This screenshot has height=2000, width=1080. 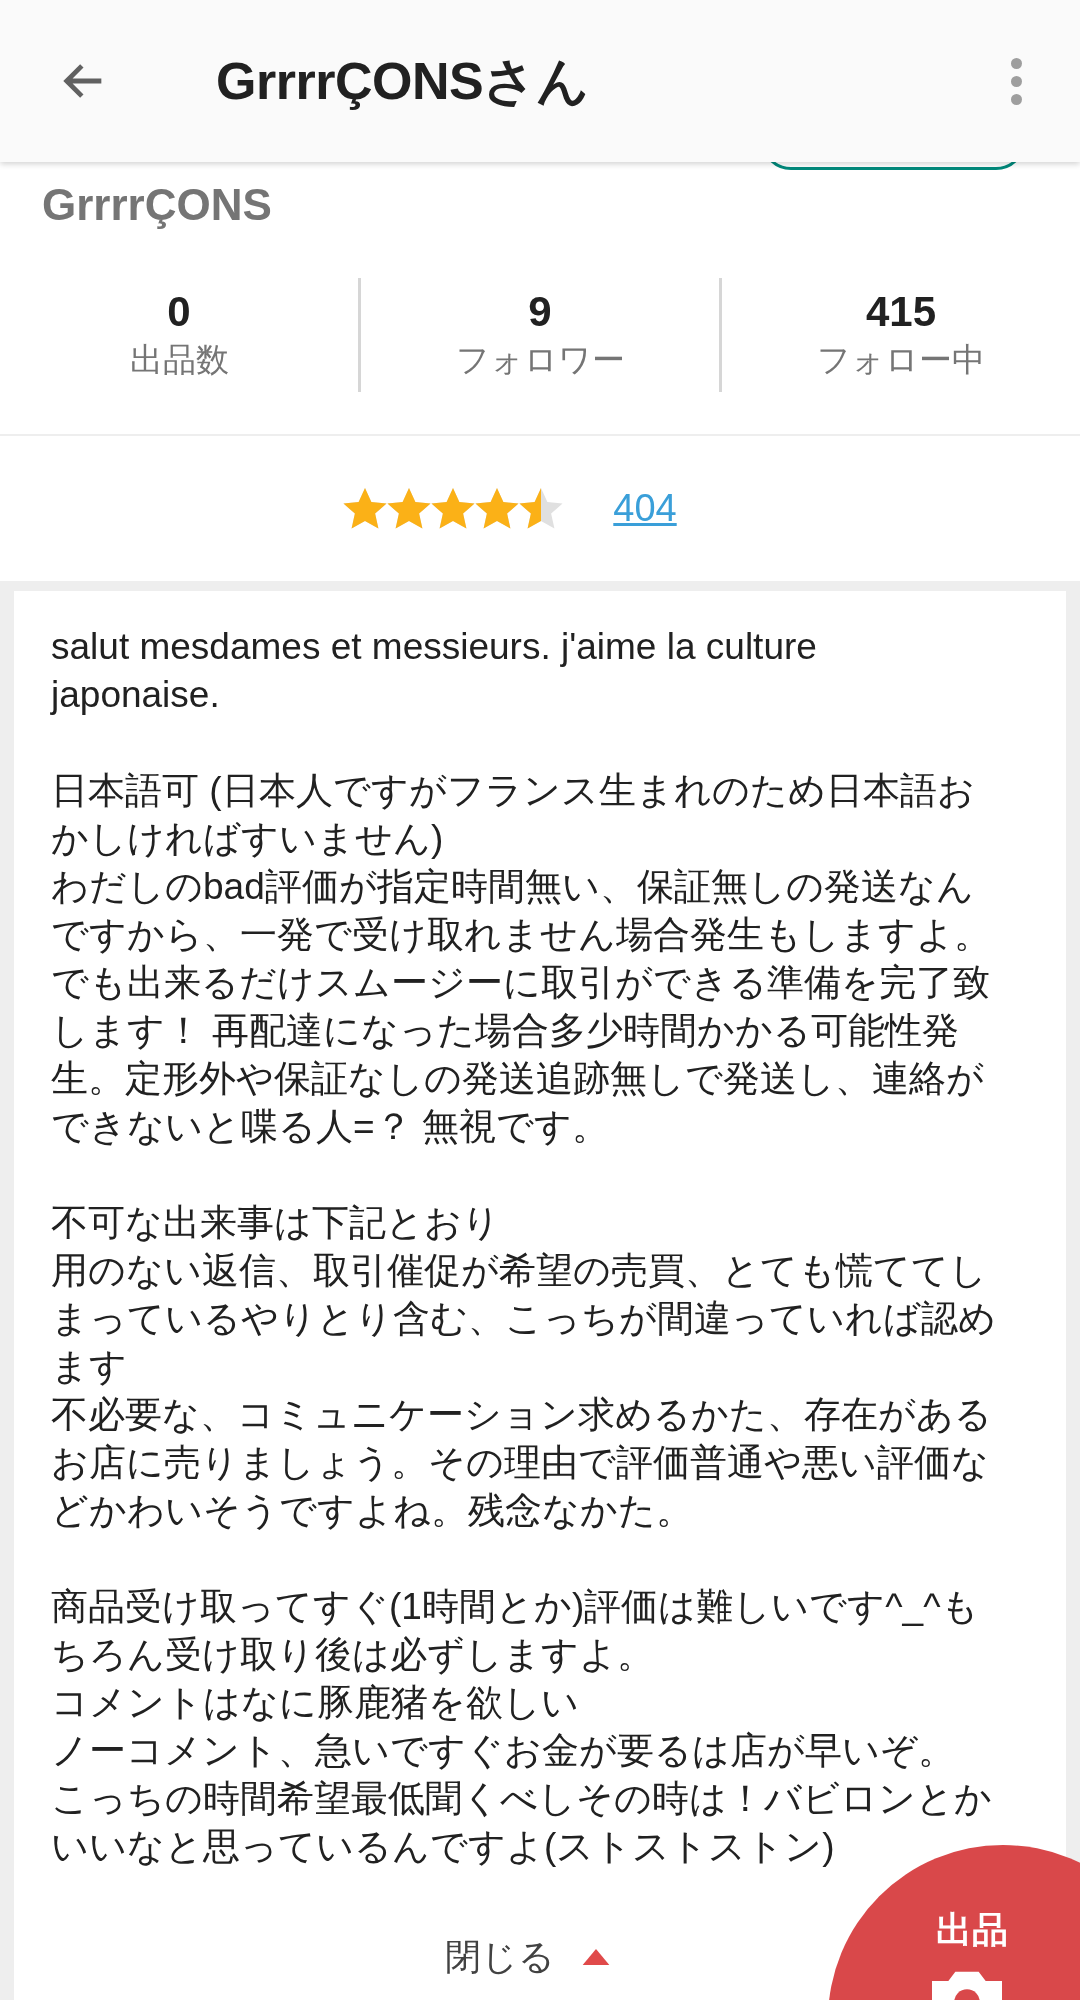 What do you see at coordinates (513, 887) in the screenshot?
I see `description-line: わだしのbad評価が指定時間無い、保証無しの発送なん` at bounding box center [513, 887].